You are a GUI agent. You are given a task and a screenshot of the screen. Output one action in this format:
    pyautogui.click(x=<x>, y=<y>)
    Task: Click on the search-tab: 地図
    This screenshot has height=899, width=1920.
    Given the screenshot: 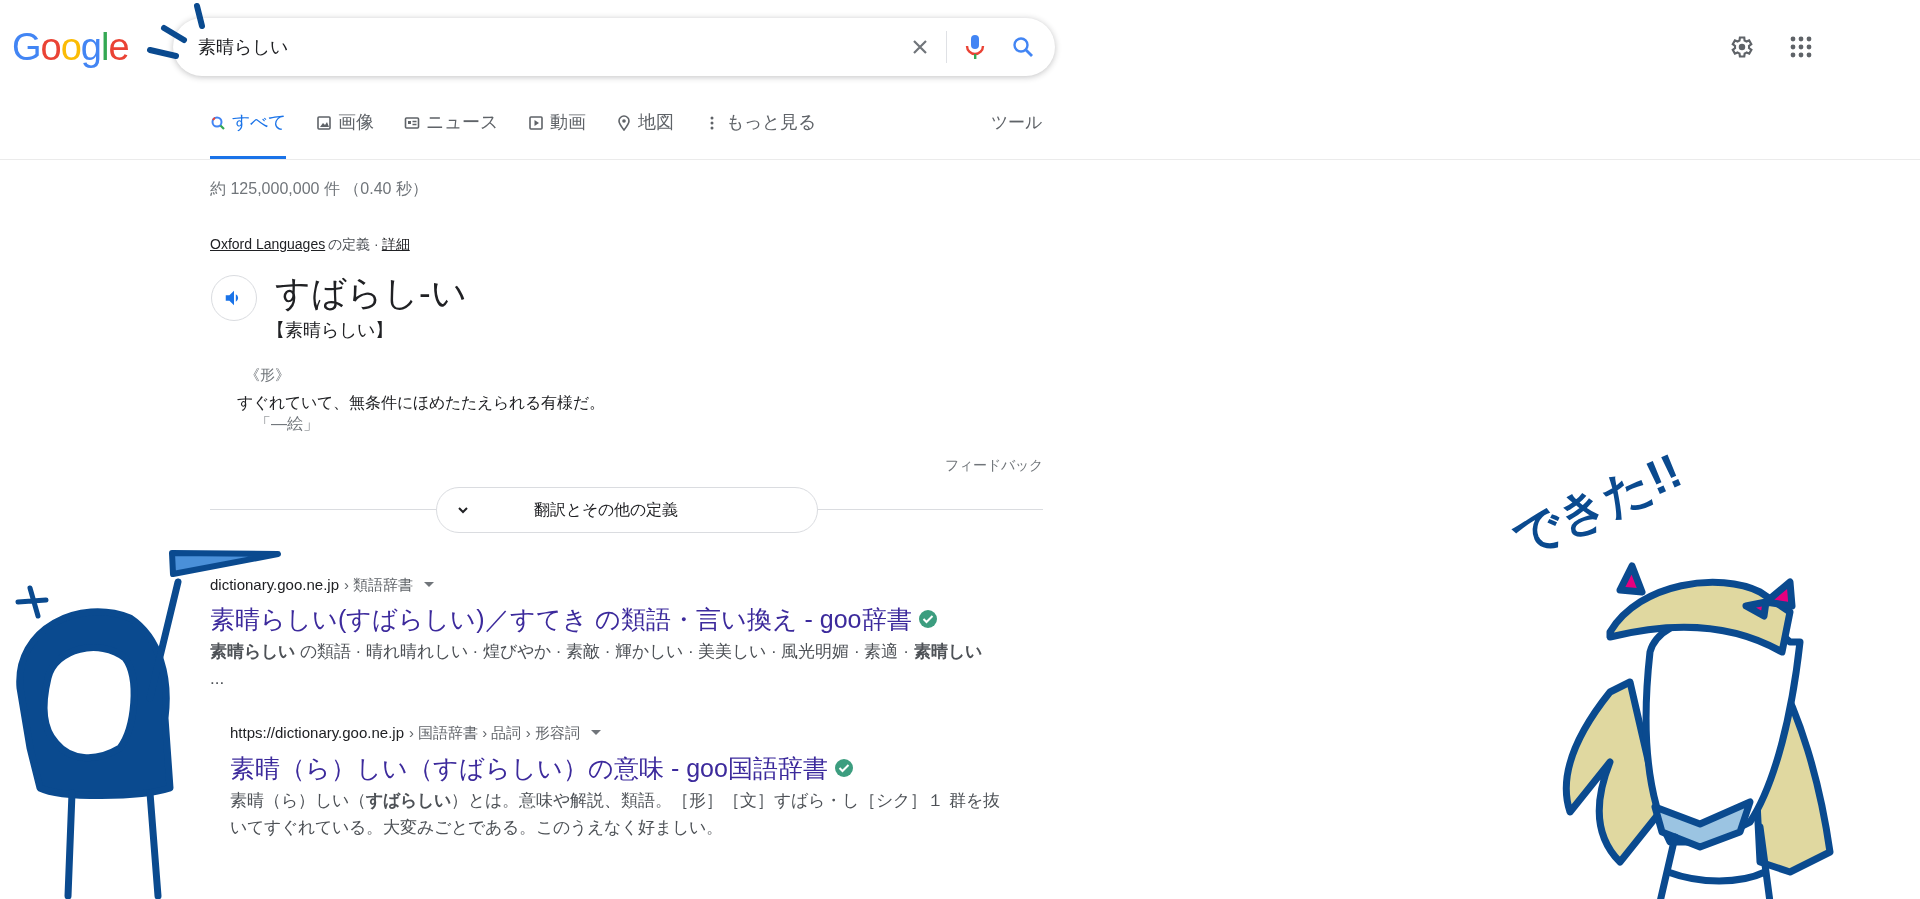 What is the action you would take?
    pyautogui.click(x=645, y=124)
    